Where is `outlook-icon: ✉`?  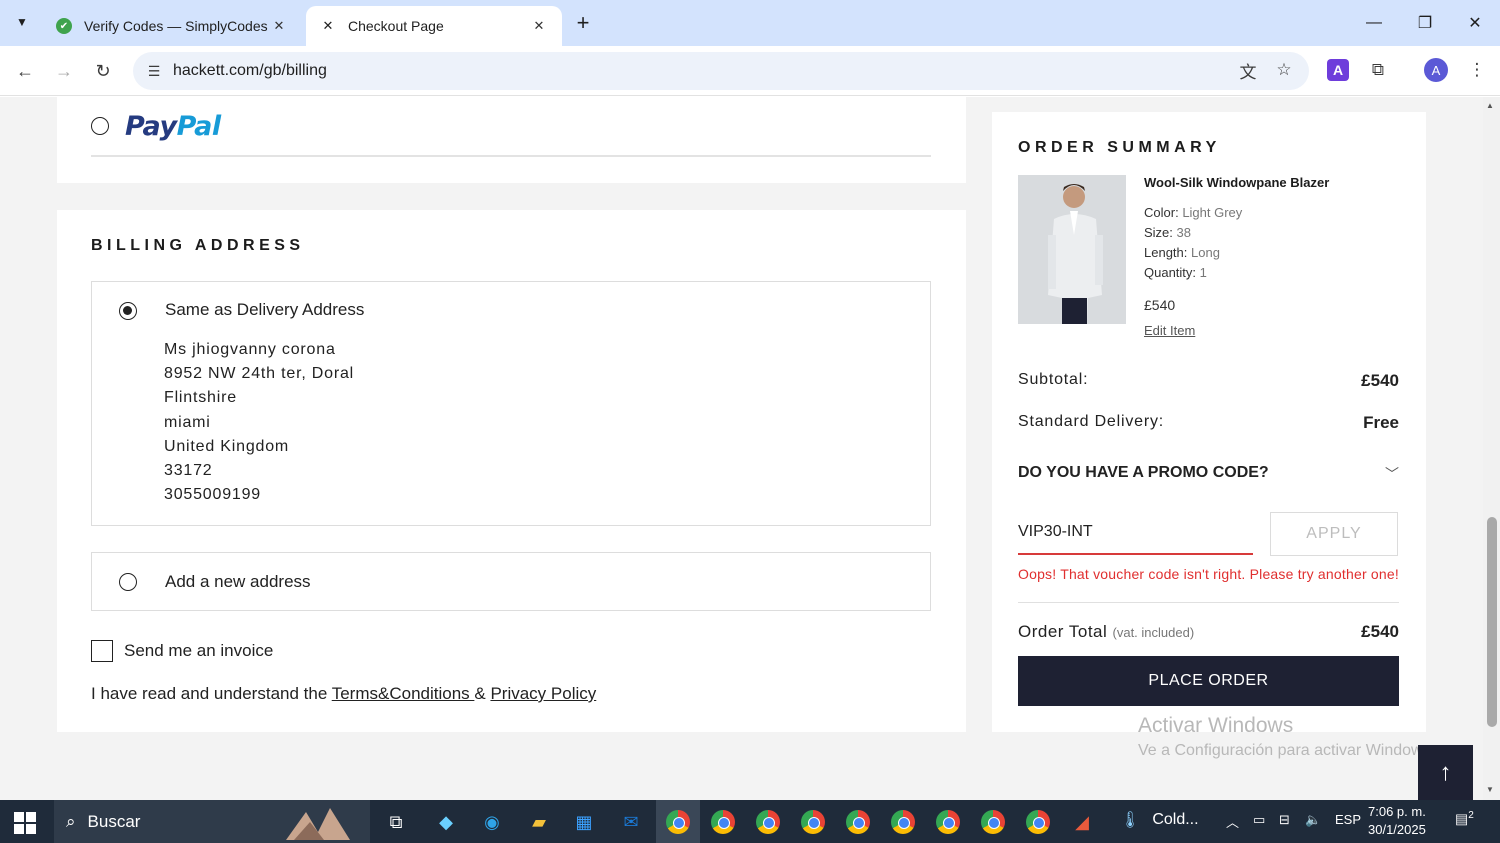 outlook-icon: ✉ is located at coordinates (631, 822).